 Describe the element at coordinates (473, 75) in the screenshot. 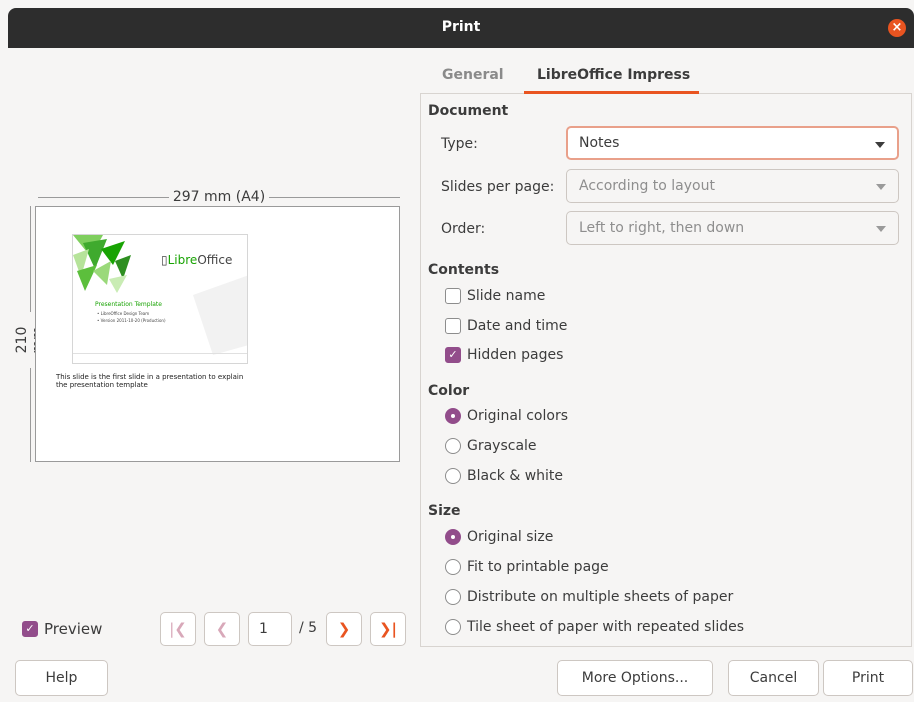

I see `tab-general: General` at that location.